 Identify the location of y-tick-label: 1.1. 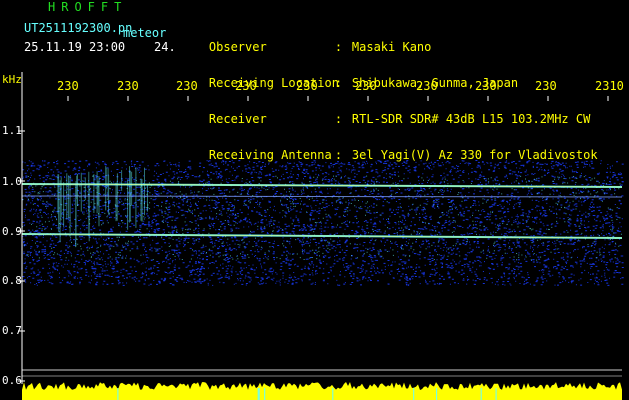
(12, 130).